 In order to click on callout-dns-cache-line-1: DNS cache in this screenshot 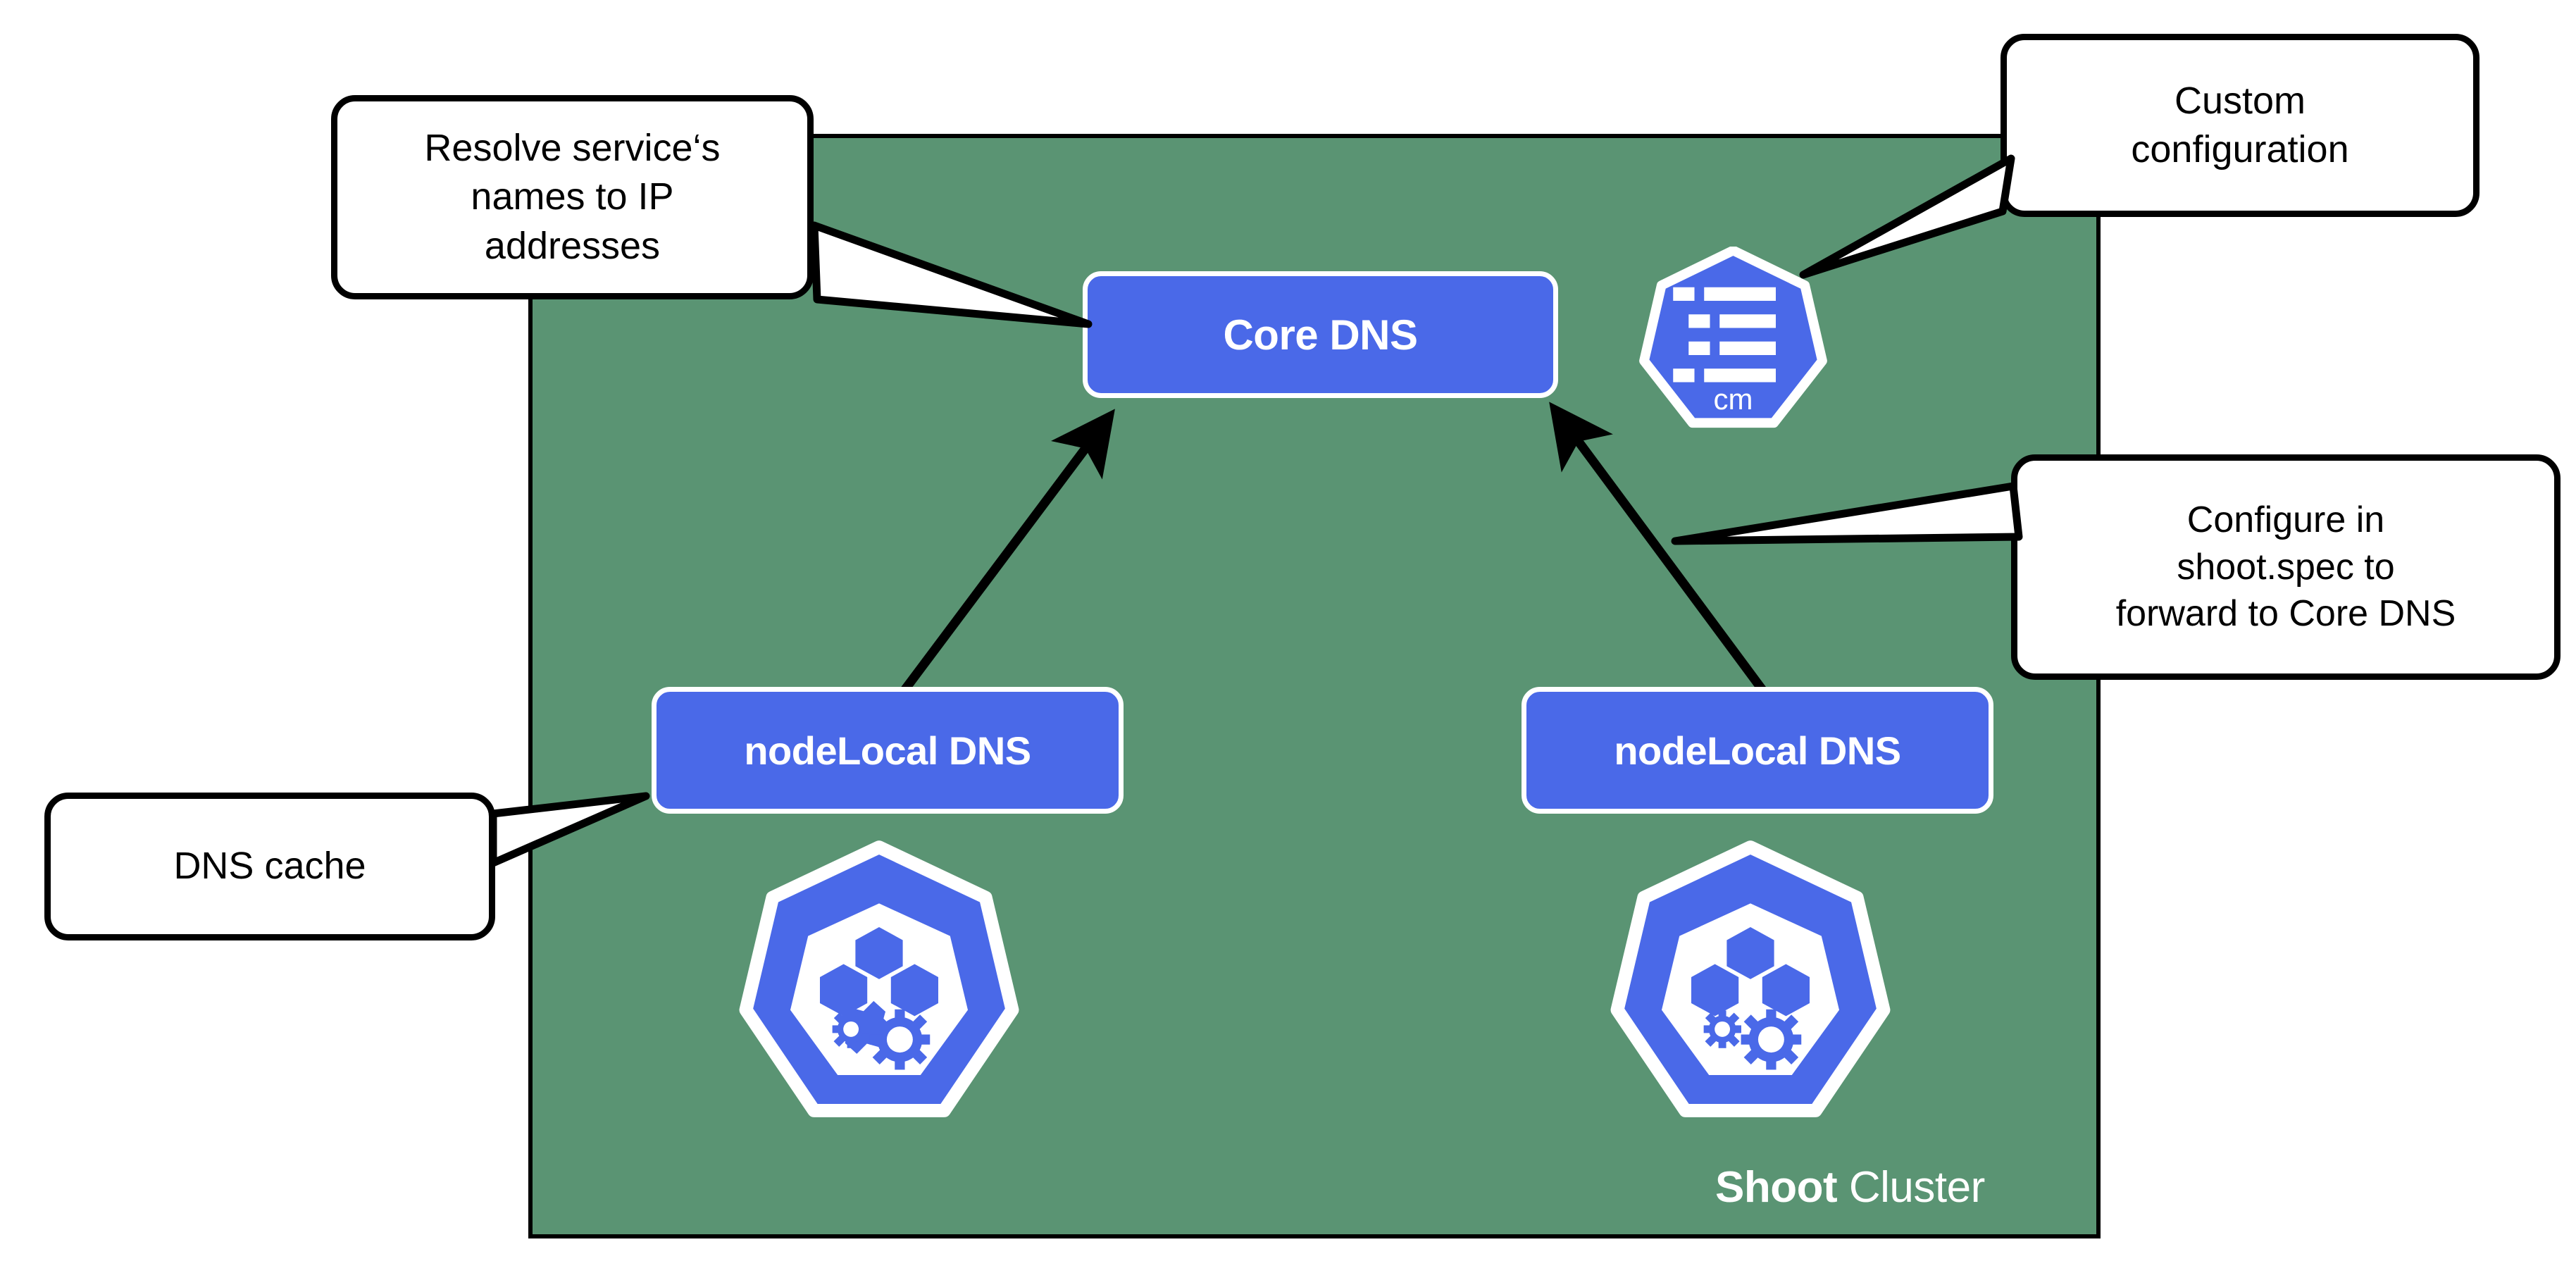, I will do `click(269, 866)`.